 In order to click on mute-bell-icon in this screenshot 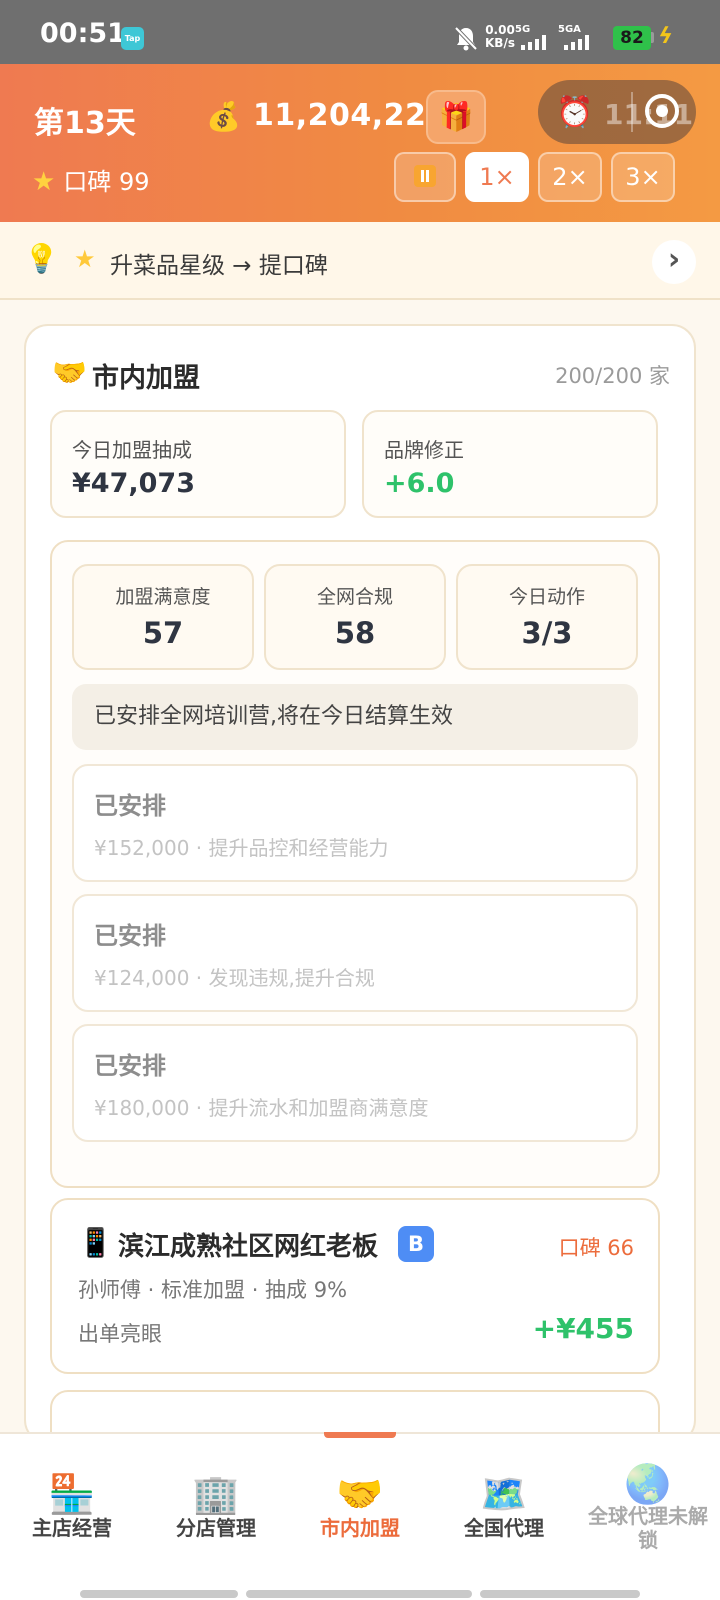, I will do `click(466, 38)`.